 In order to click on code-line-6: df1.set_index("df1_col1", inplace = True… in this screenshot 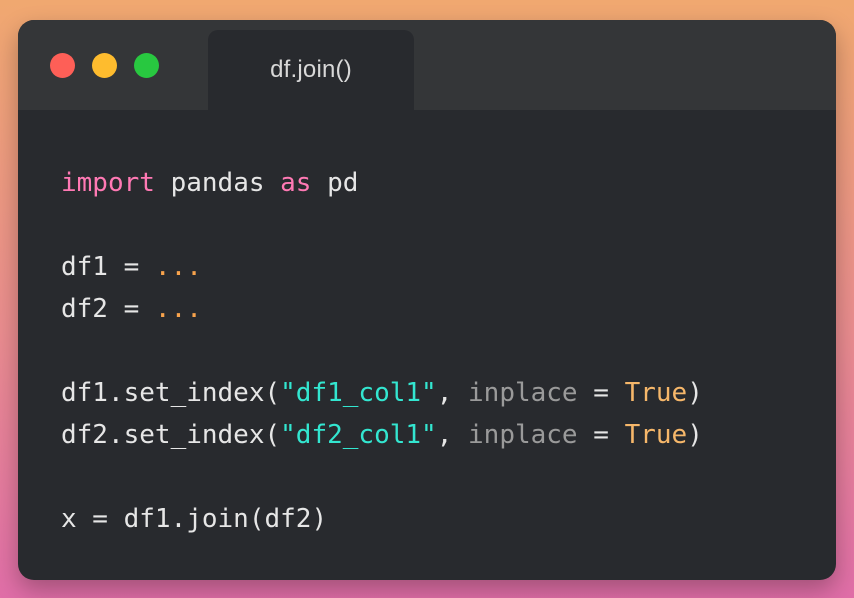, I will do `click(382, 393)`.